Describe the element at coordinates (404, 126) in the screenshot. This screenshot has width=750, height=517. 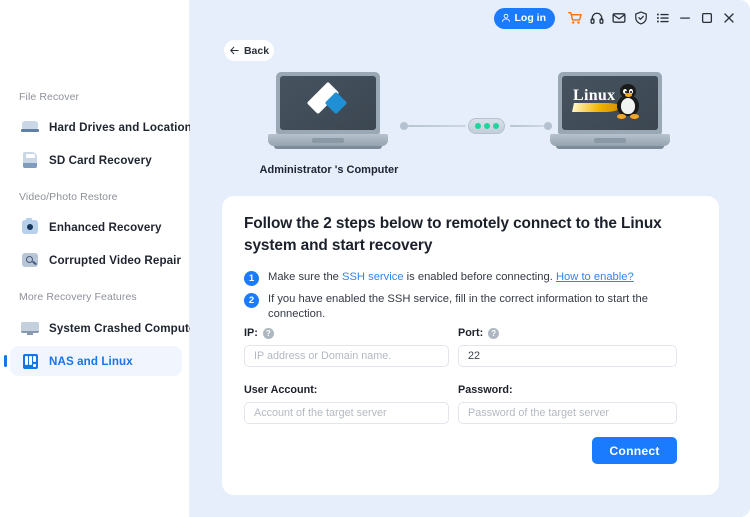
I see `link-endpoint-left` at that location.